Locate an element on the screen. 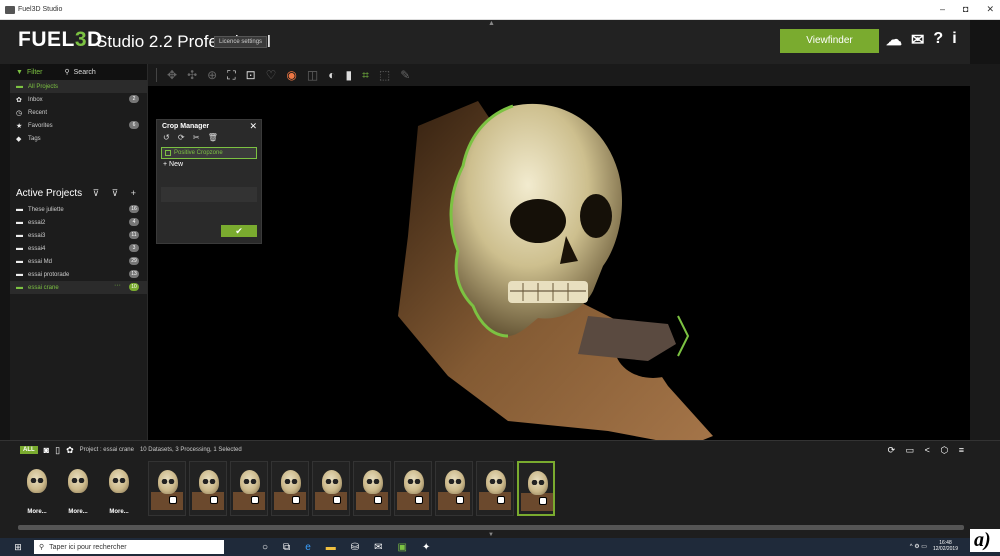 This screenshot has width=1000, height=556. maximize-button: ◘ is located at coordinates (965, 9).